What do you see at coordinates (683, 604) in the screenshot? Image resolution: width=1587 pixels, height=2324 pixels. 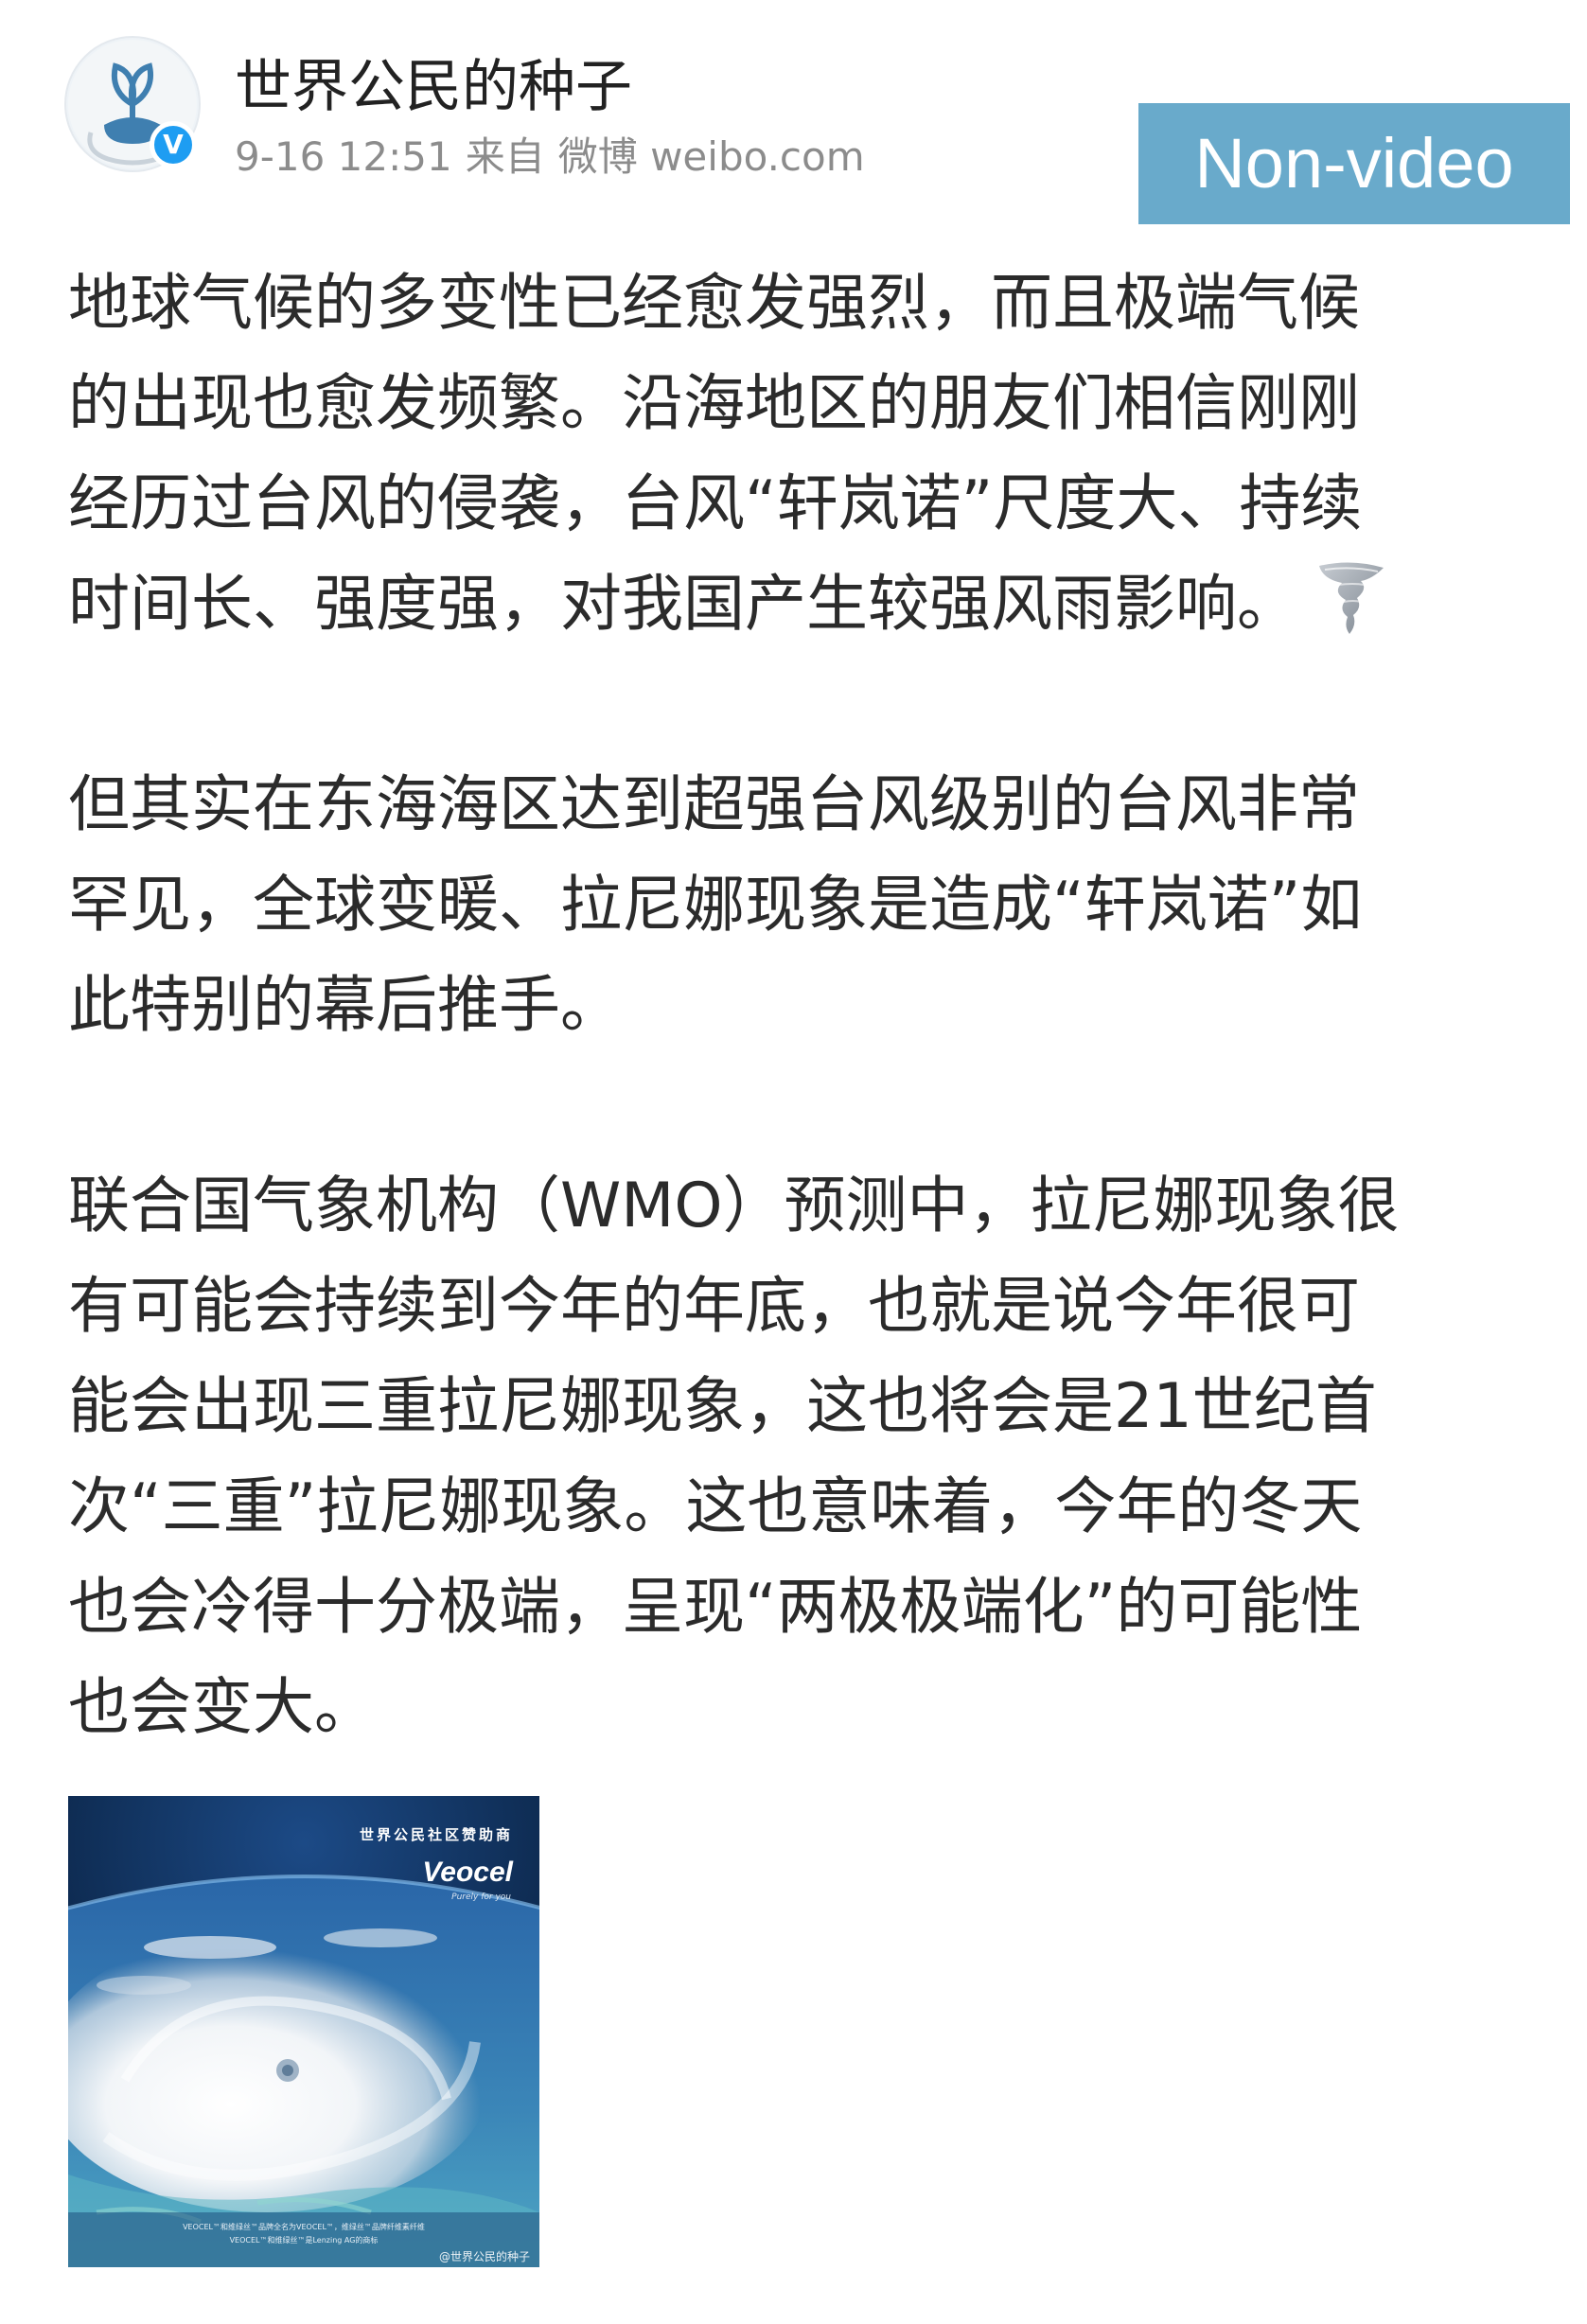 I see `text-line-content: 时间长、强度强，对我国产生较强风雨影响。` at bounding box center [683, 604].